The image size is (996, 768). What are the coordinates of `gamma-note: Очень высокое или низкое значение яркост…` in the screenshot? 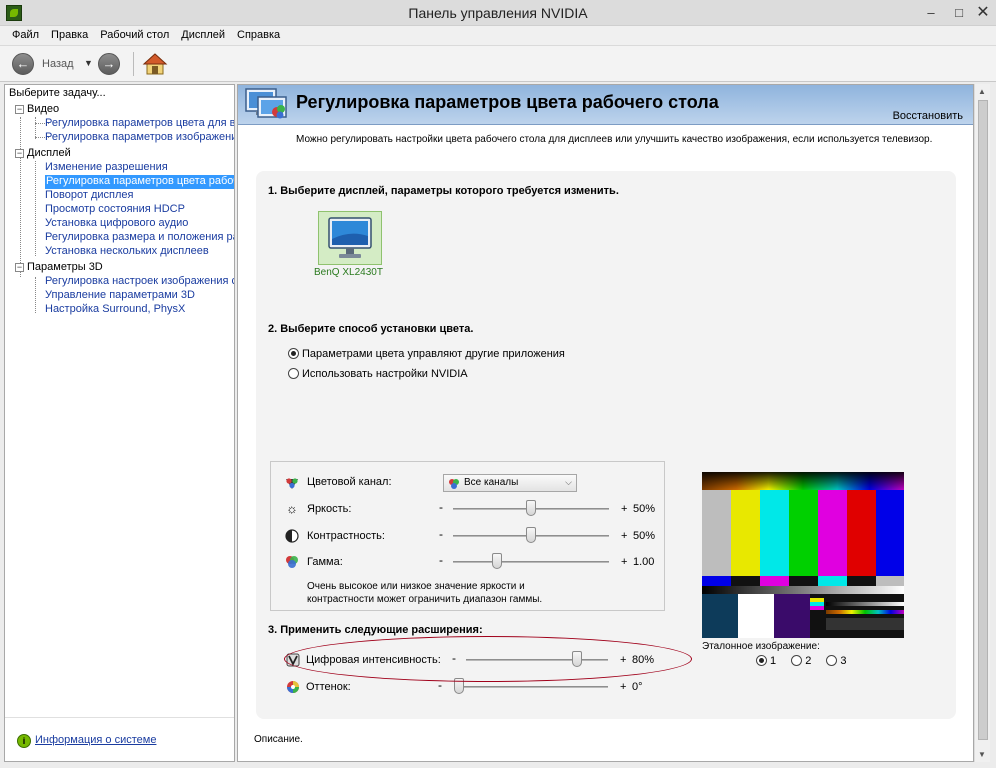 It's located at (425, 593).